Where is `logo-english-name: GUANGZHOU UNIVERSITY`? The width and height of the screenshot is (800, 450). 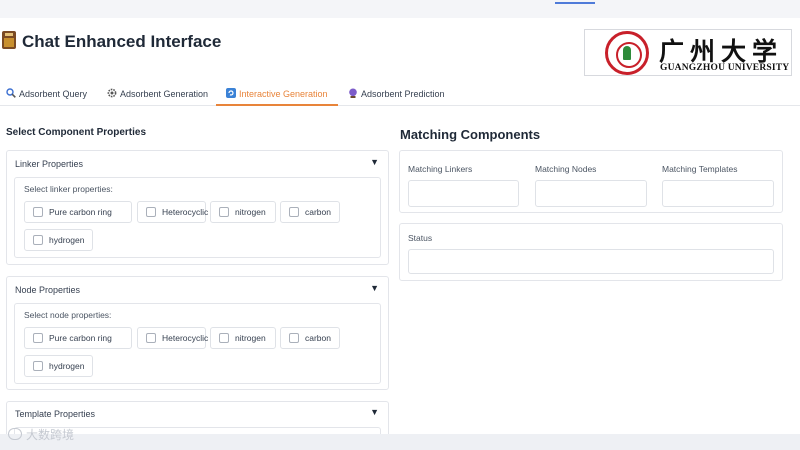
logo-english-name: GUANGZHOU UNIVERSITY is located at coordinates (725, 68).